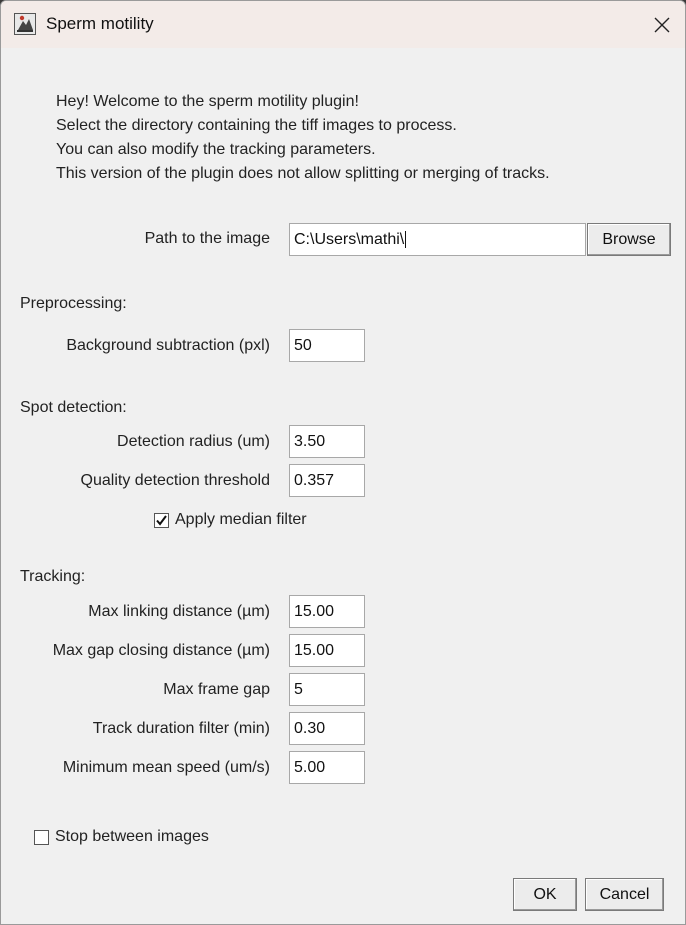  What do you see at coordinates (327, 480) in the screenshot?
I see `quality-threshold-input: 0.357` at bounding box center [327, 480].